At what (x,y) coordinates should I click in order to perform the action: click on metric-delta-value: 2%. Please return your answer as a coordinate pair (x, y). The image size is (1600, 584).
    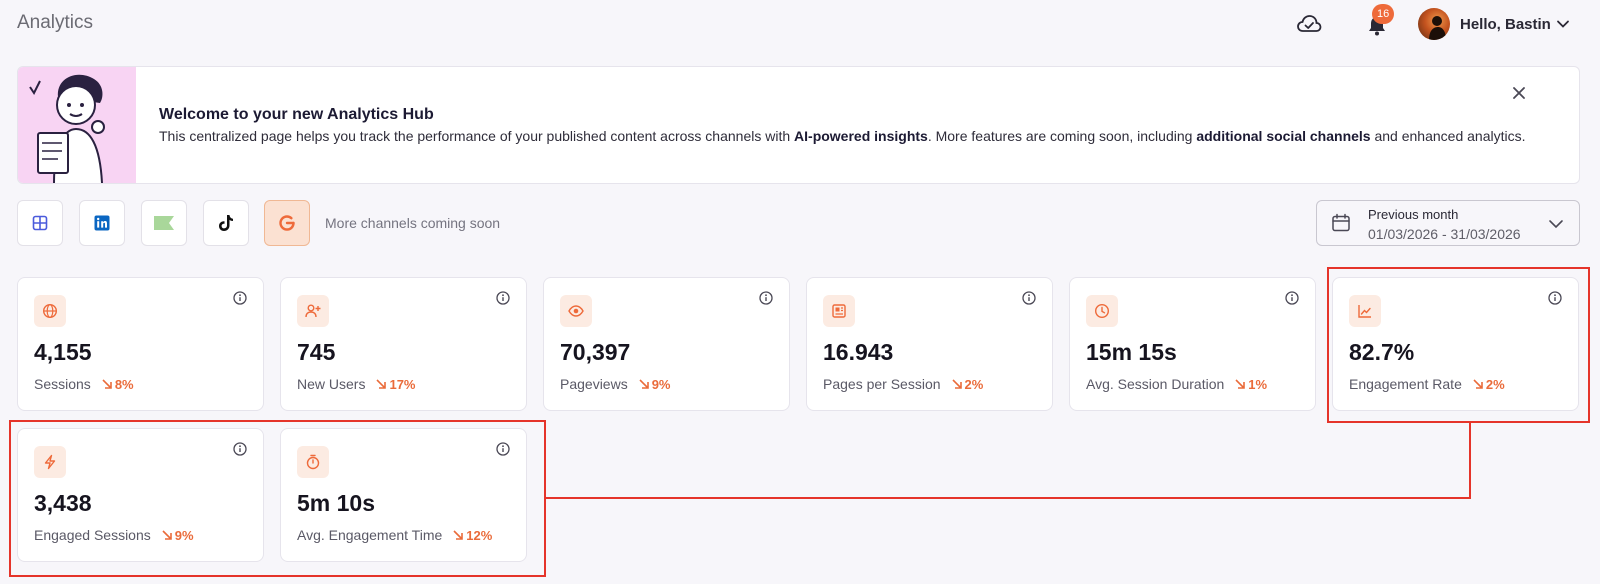
    Looking at the image, I should click on (974, 384).